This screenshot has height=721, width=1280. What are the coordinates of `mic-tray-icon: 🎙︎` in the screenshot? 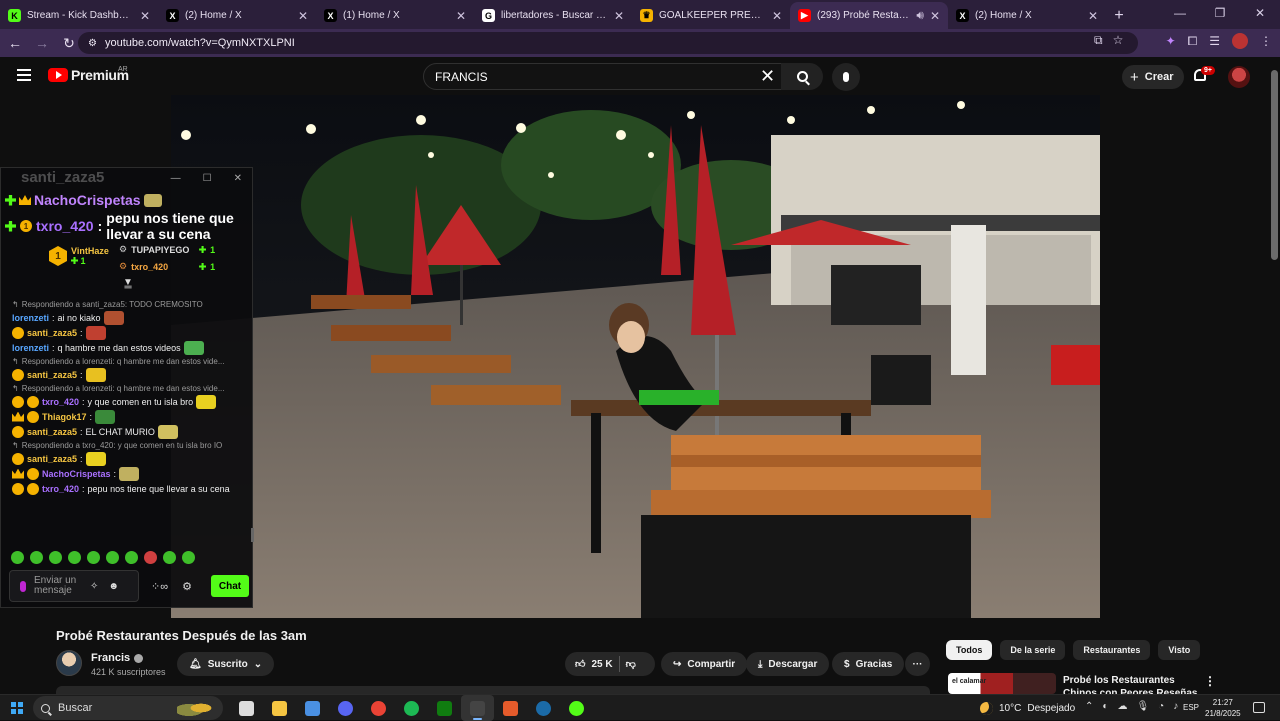 It's located at (1142, 706).